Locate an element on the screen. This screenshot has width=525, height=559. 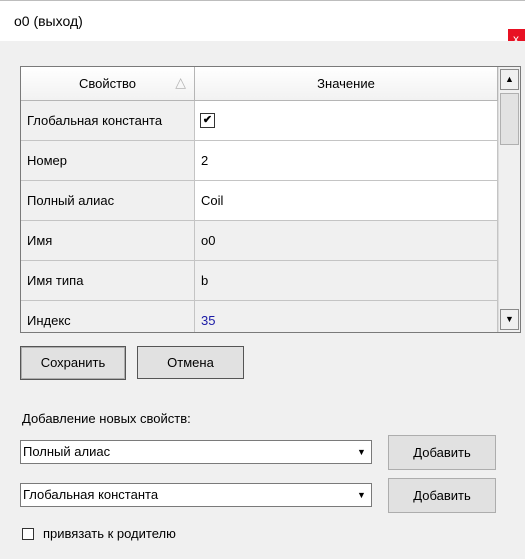
property-name-cell: Имя типа is located at coordinates (108, 281).